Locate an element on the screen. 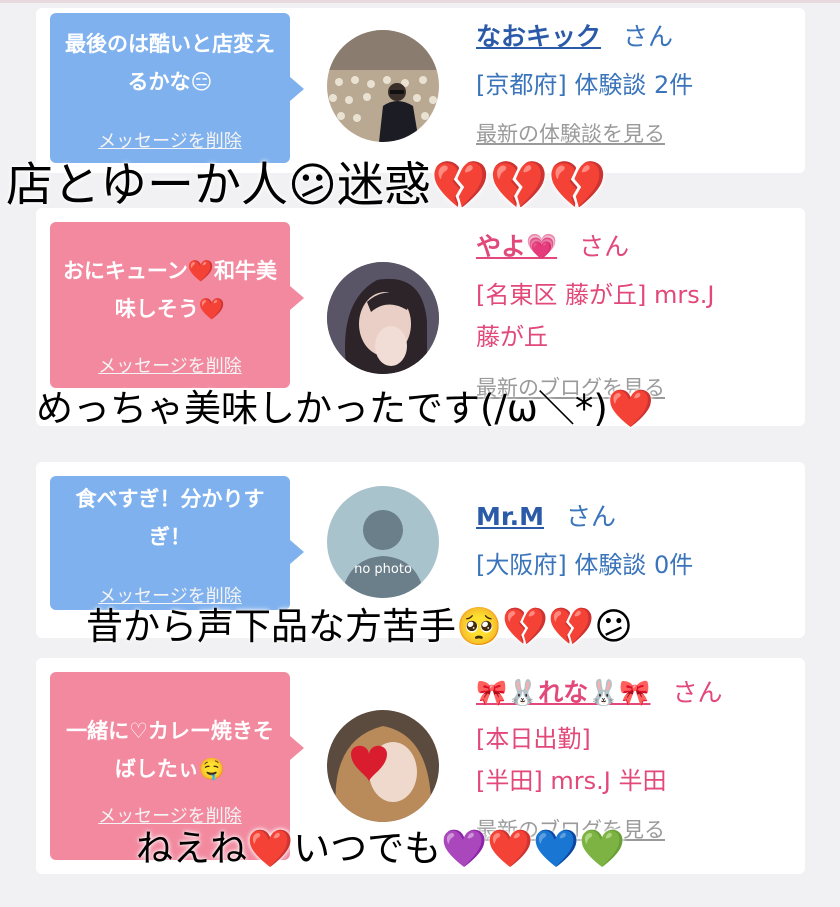 Image resolution: width=840 pixels, height=907 pixels. user-detail-shop: 藤が丘 is located at coordinates (512, 337).